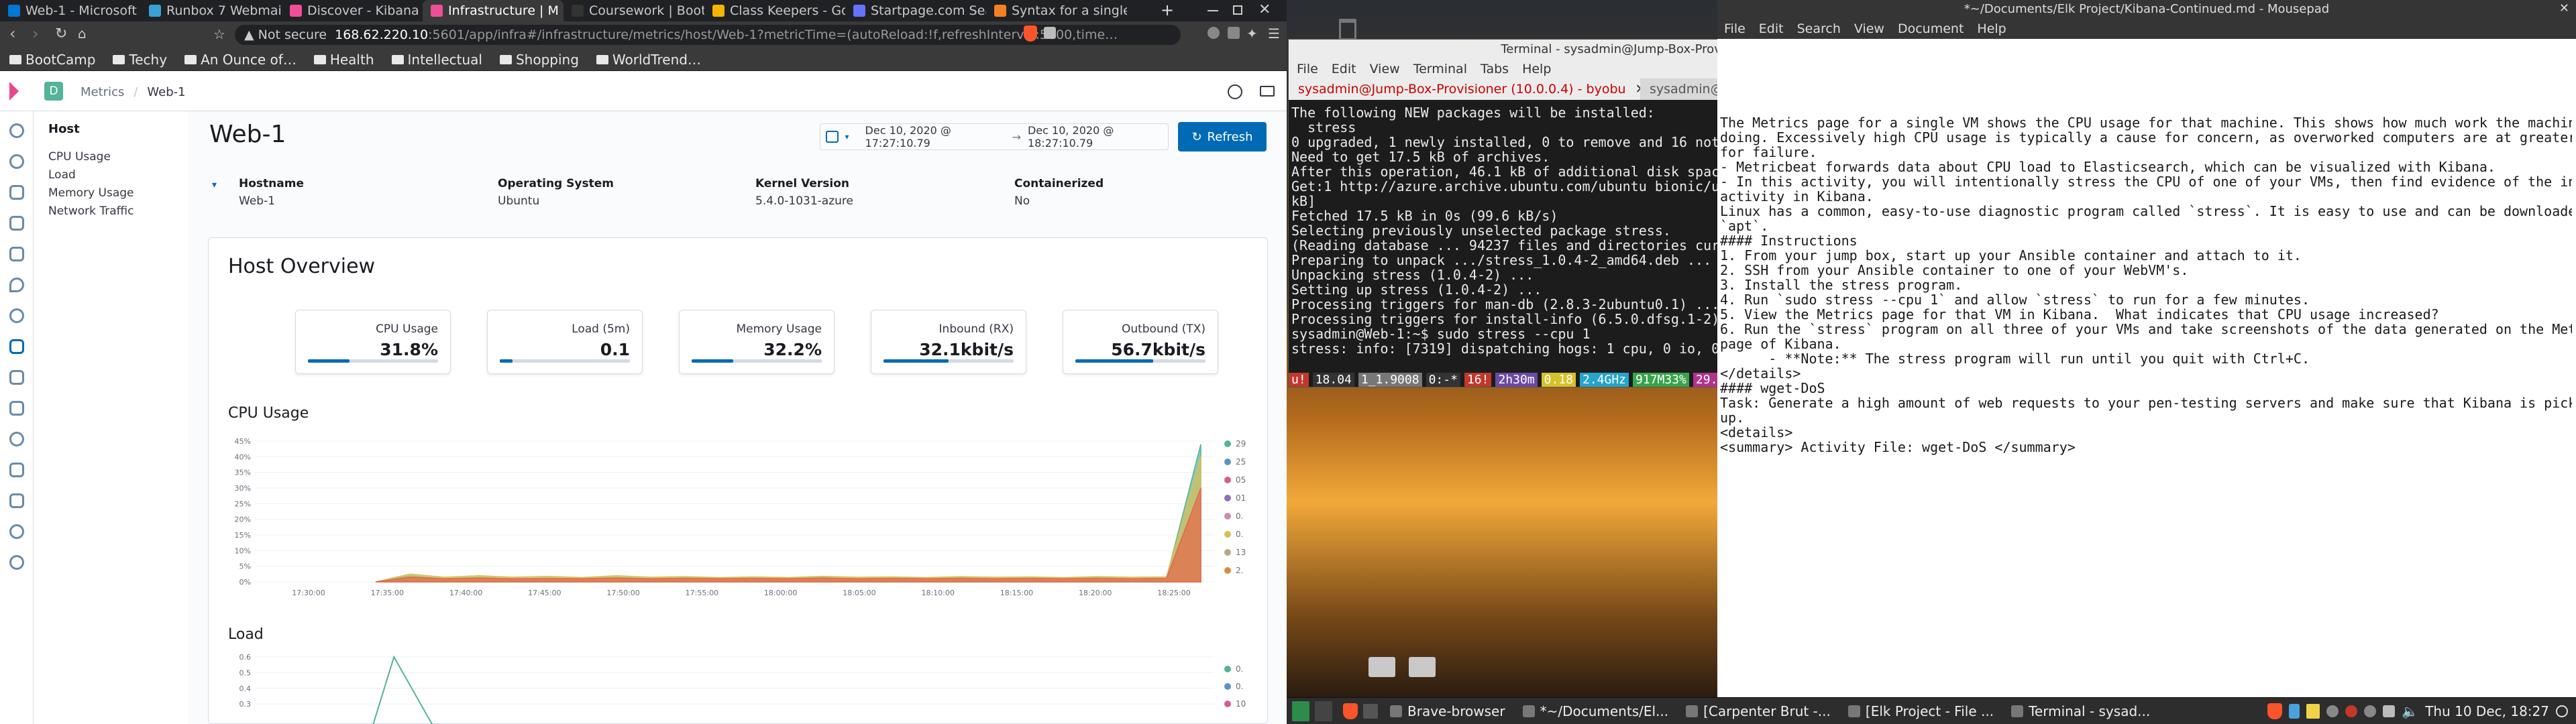  I want to click on mousepad-menu-item: File, so click(1735, 28).